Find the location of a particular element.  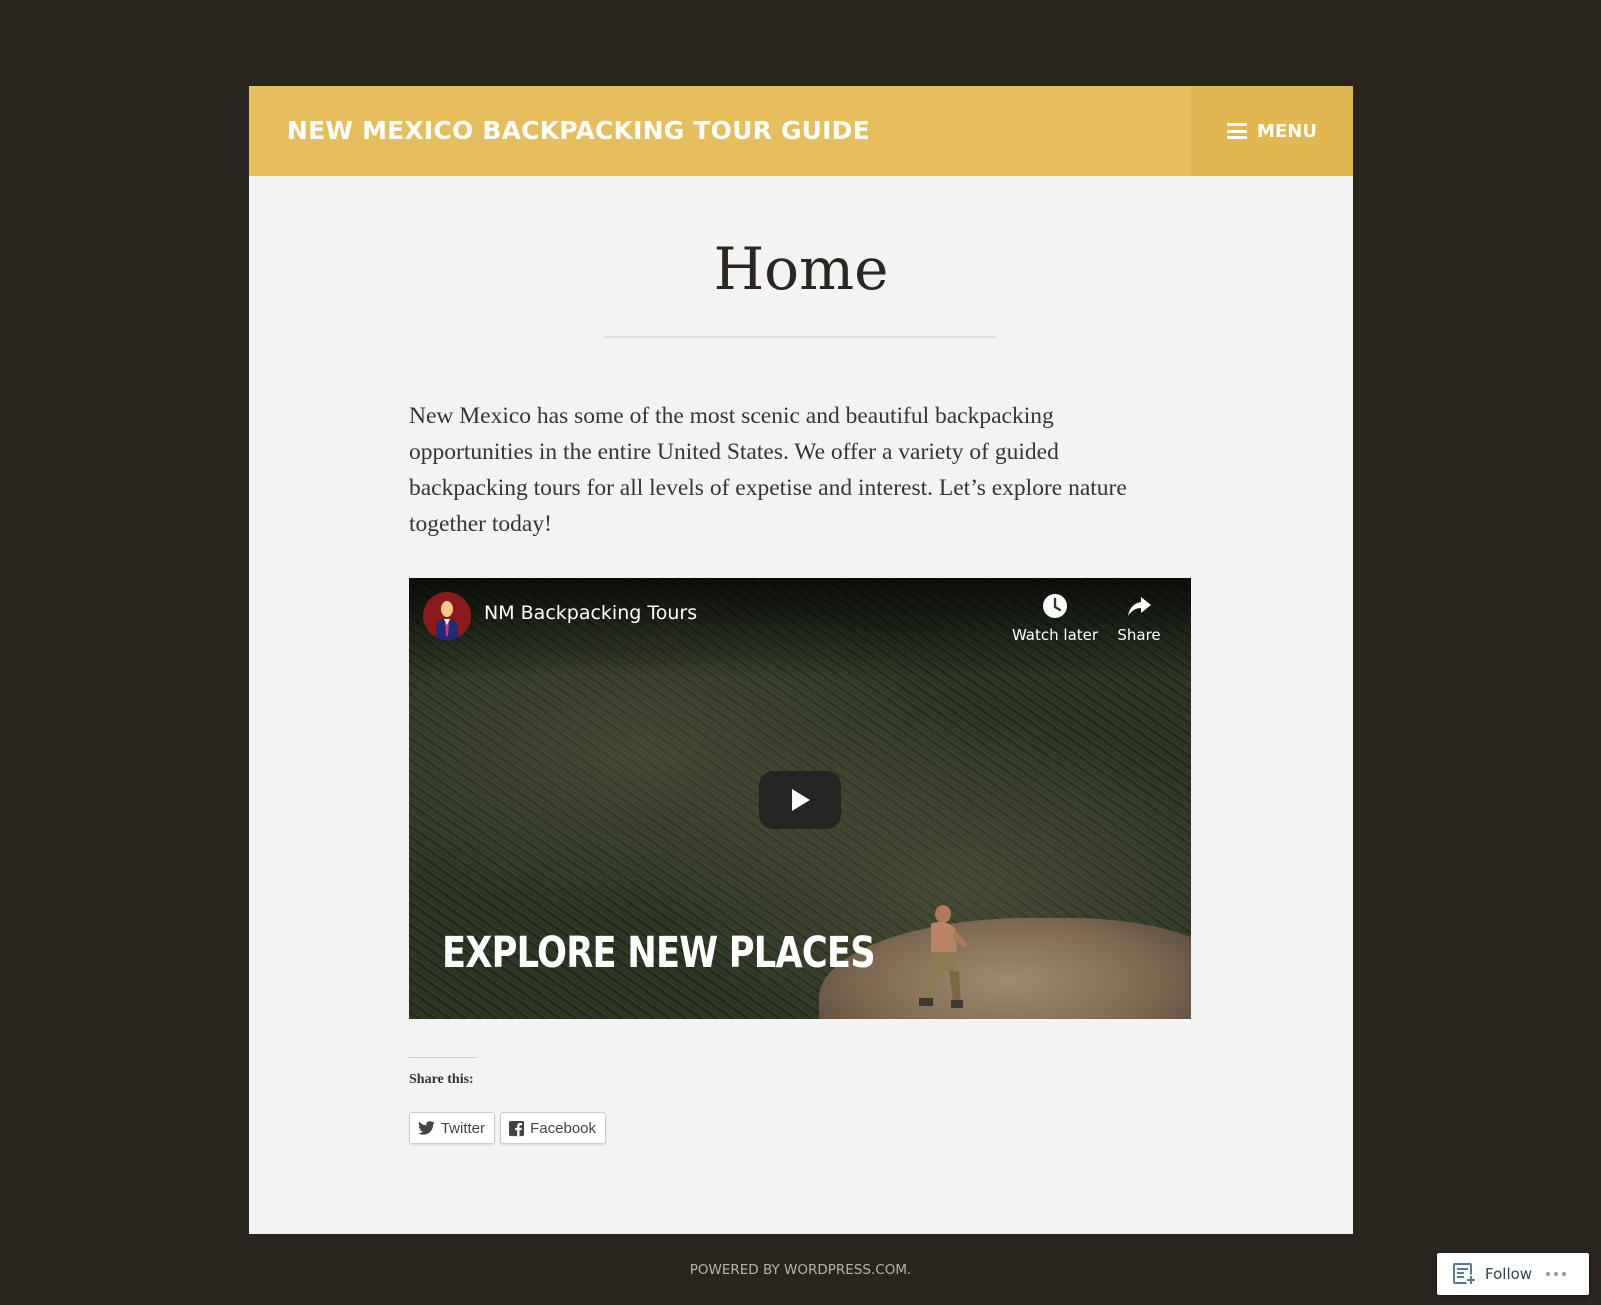

play-icon is located at coordinates (801, 800).